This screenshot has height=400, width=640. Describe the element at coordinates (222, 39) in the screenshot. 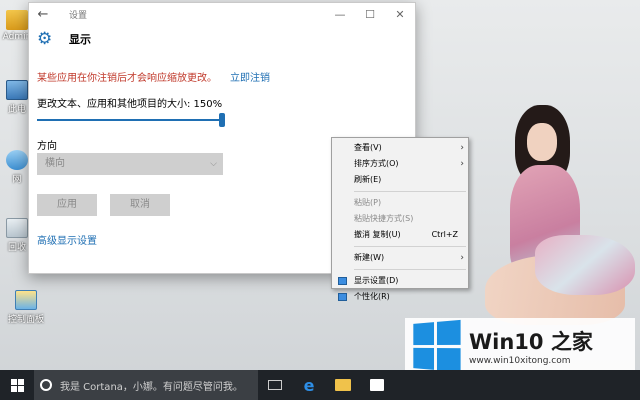

I see `page-header: ⚙ 显示` at that location.